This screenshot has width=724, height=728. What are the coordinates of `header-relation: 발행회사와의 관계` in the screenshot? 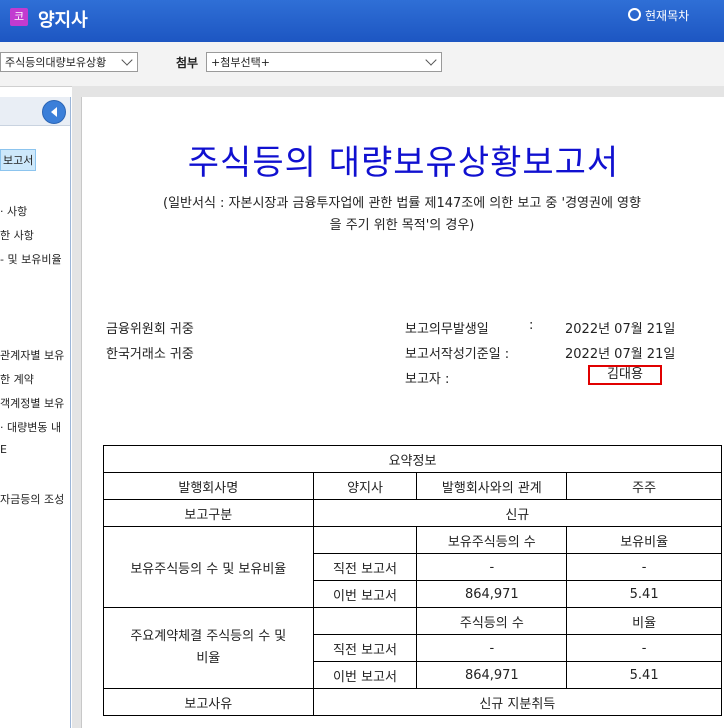 It's located at (492, 486).